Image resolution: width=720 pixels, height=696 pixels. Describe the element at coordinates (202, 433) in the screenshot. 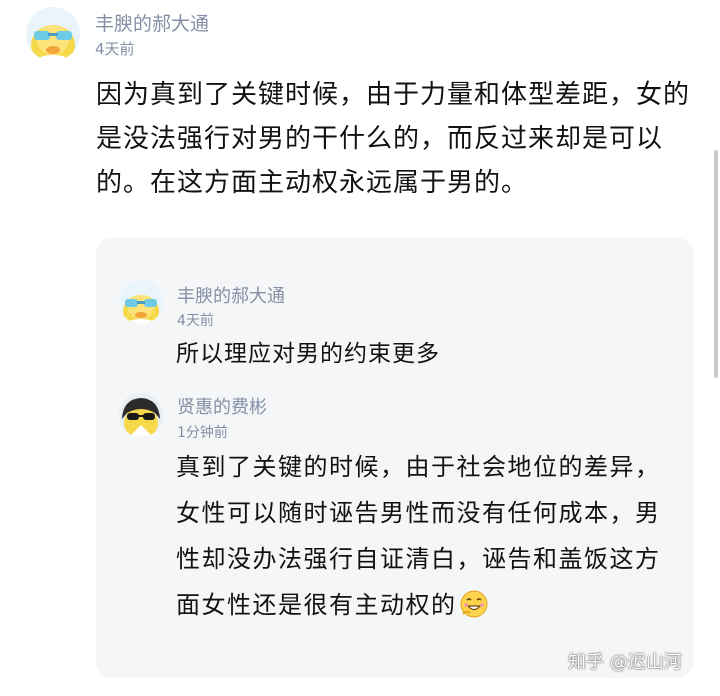

I see `reply-timestamp: 1分钟前` at that location.